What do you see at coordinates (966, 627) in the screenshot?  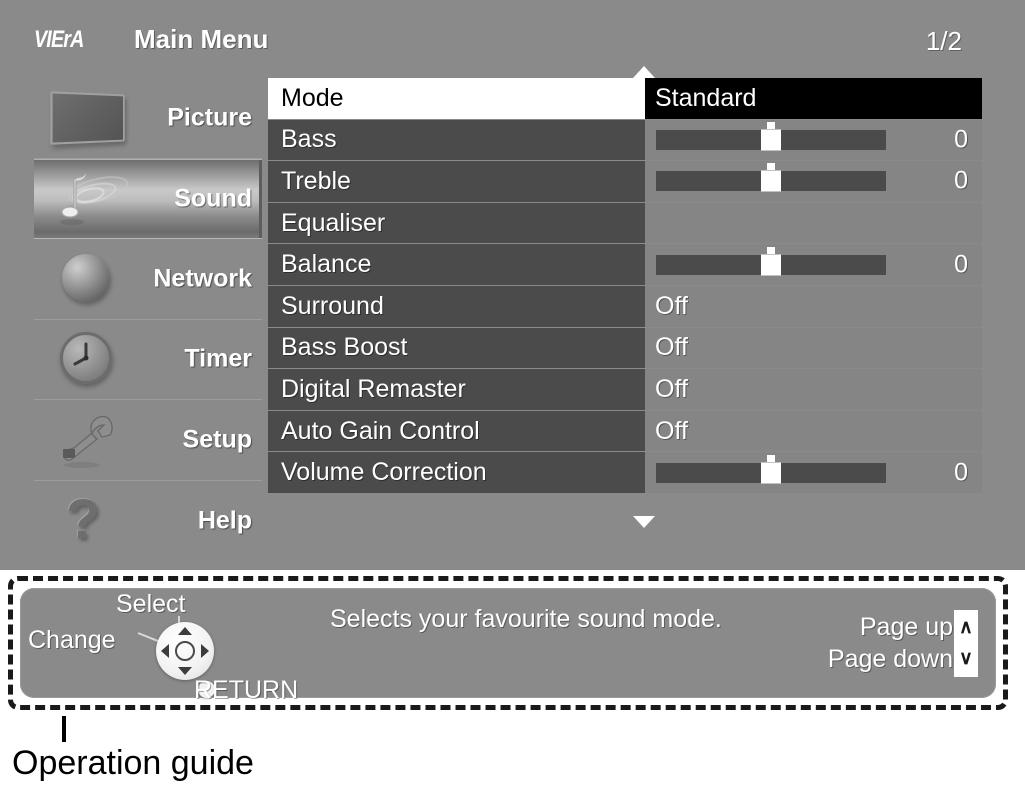 I see `chevron-up-icon: ∧` at bounding box center [966, 627].